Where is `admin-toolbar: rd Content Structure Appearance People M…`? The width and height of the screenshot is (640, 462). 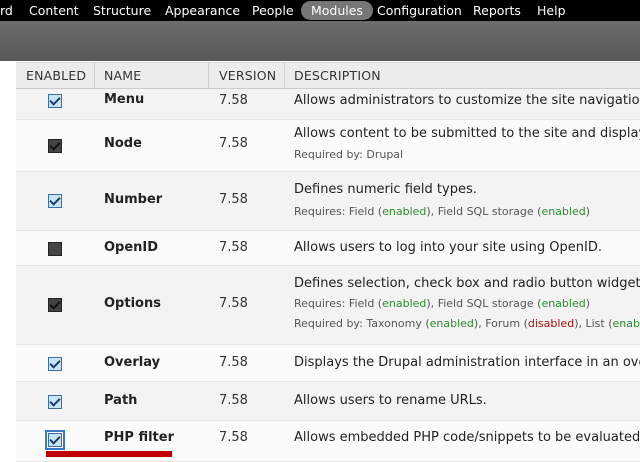 admin-toolbar: rd Content Structure Appearance People M… is located at coordinates (320, 10).